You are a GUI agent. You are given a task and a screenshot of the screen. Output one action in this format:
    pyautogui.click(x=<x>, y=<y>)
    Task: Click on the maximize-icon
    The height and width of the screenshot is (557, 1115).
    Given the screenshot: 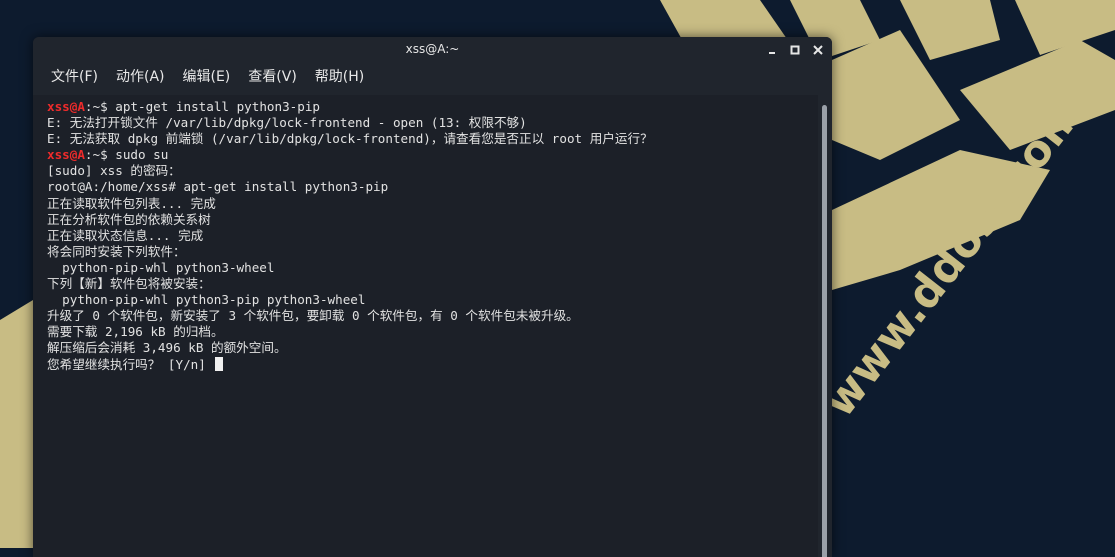 What is the action you would take?
    pyautogui.click(x=795, y=49)
    